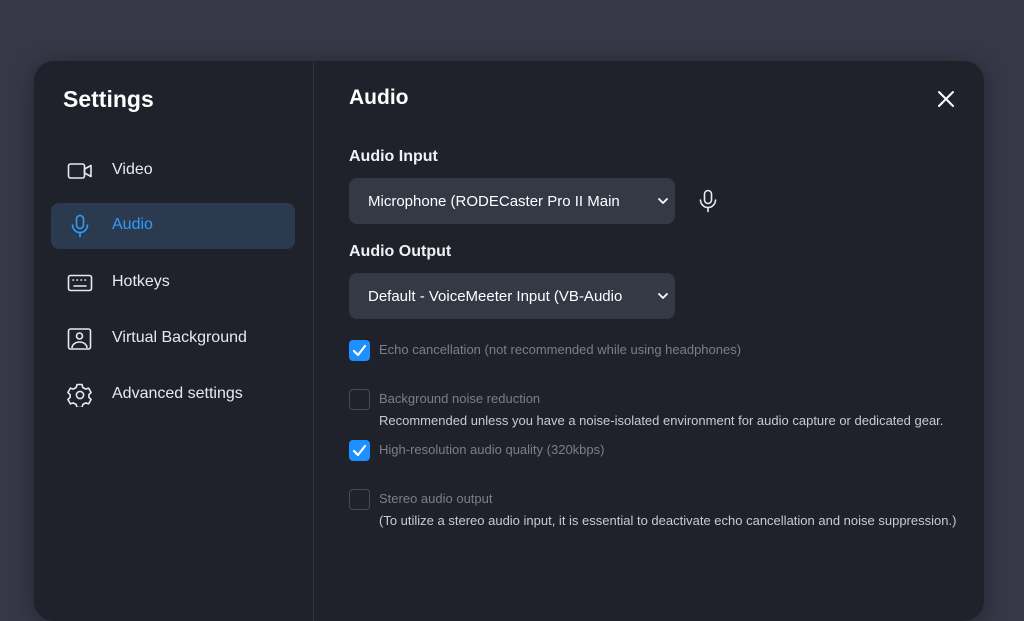  I want to click on audio-input-select: Microphone (RODECaster Pro II Main, so click(512, 201).